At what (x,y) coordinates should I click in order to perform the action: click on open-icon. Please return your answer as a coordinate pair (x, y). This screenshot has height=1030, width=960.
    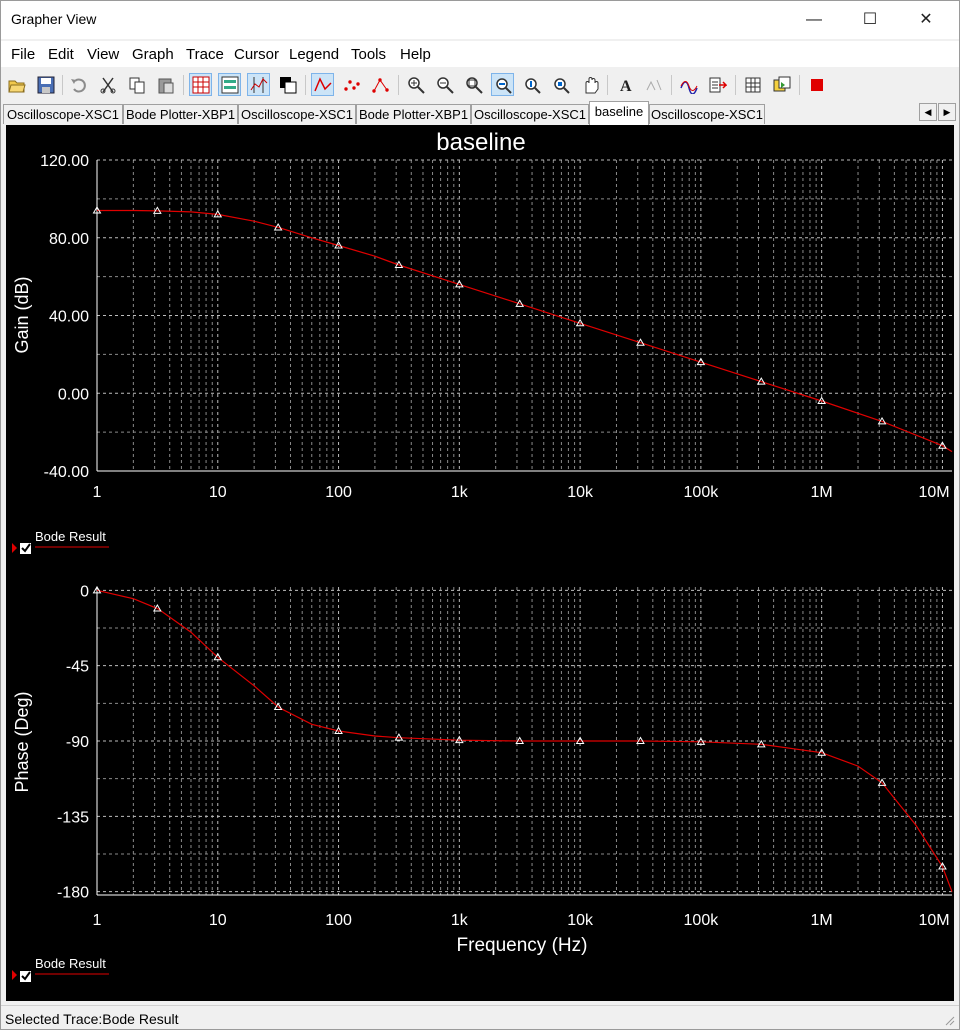
    Looking at the image, I should click on (16, 84).